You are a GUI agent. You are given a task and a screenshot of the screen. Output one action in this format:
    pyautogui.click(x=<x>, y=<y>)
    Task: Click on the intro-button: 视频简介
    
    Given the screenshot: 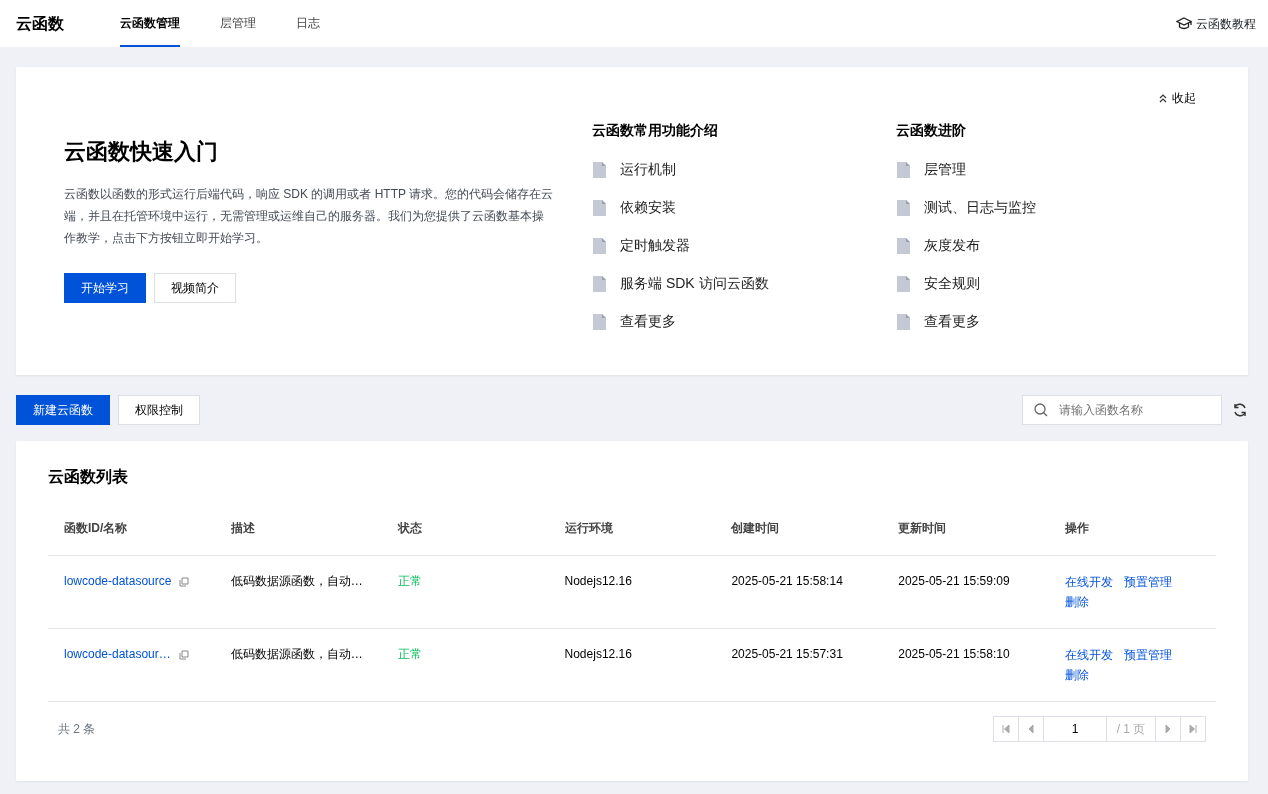 What is the action you would take?
    pyautogui.click(x=195, y=288)
    